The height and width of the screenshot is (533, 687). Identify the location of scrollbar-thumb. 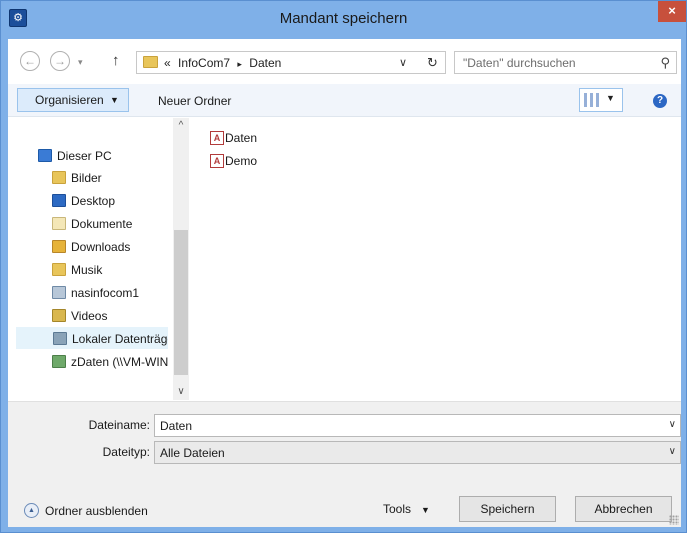
(181, 302).